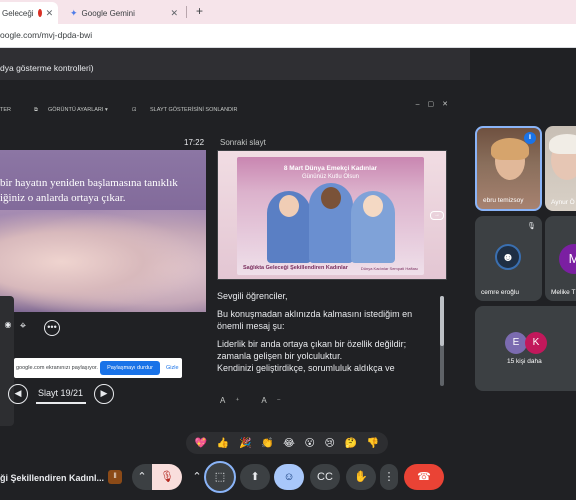 The width and height of the screenshot is (576, 500). I want to click on stop-sharing-button: Paylaşmayı durdur, so click(130, 368).